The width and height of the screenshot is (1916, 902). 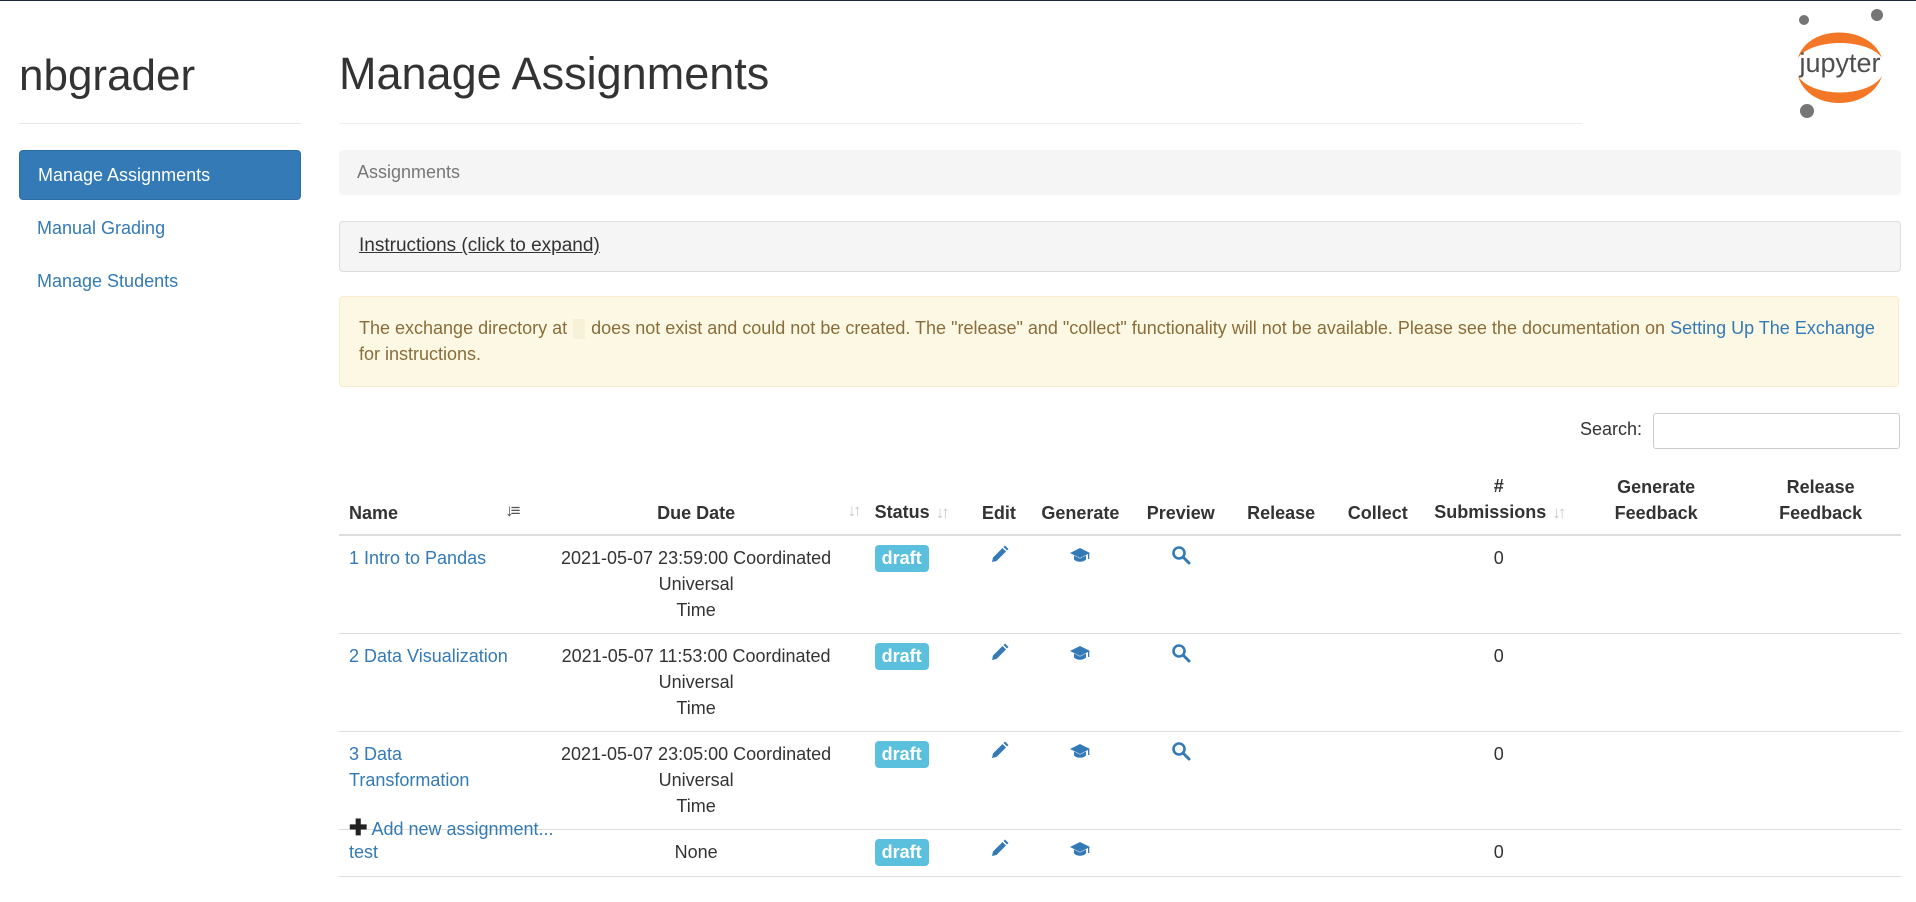 What do you see at coordinates (1378, 500) in the screenshot?
I see `column-header-collect: Collect` at bounding box center [1378, 500].